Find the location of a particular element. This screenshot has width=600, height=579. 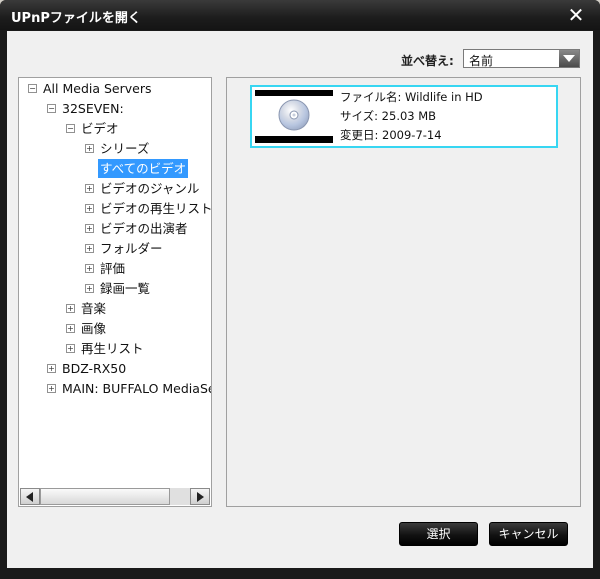

tree-item-rating: + 評価 is located at coordinates (115, 268).